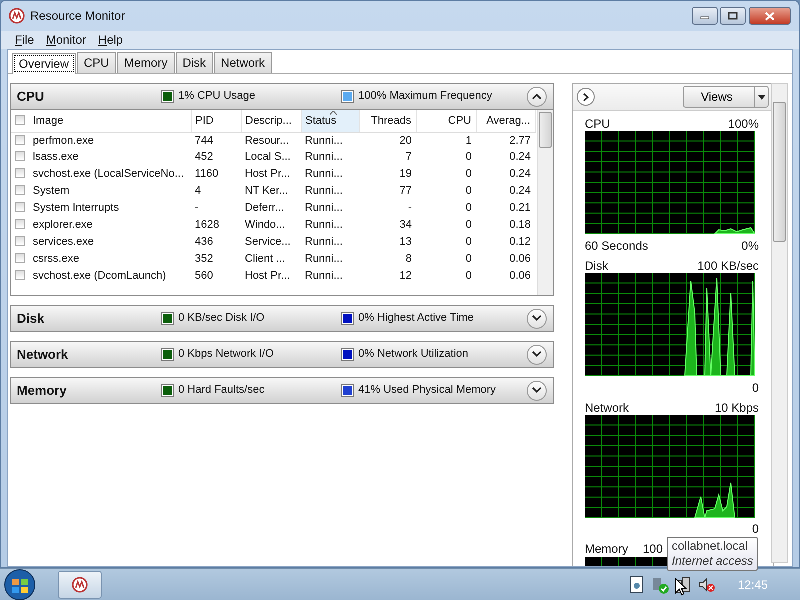 The height and width of the screenshot is (600, 800). I want to click on menu-item: Help, so click(111, 40).